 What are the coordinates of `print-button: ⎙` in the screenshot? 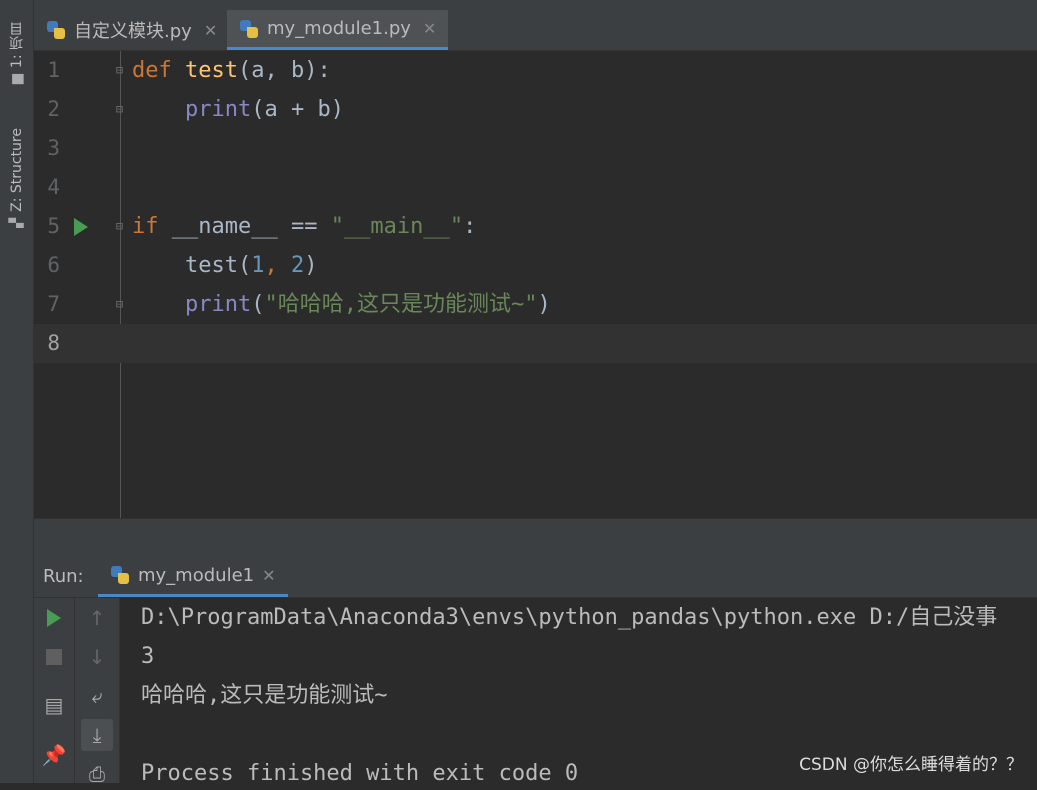 It's located at (97, 774).